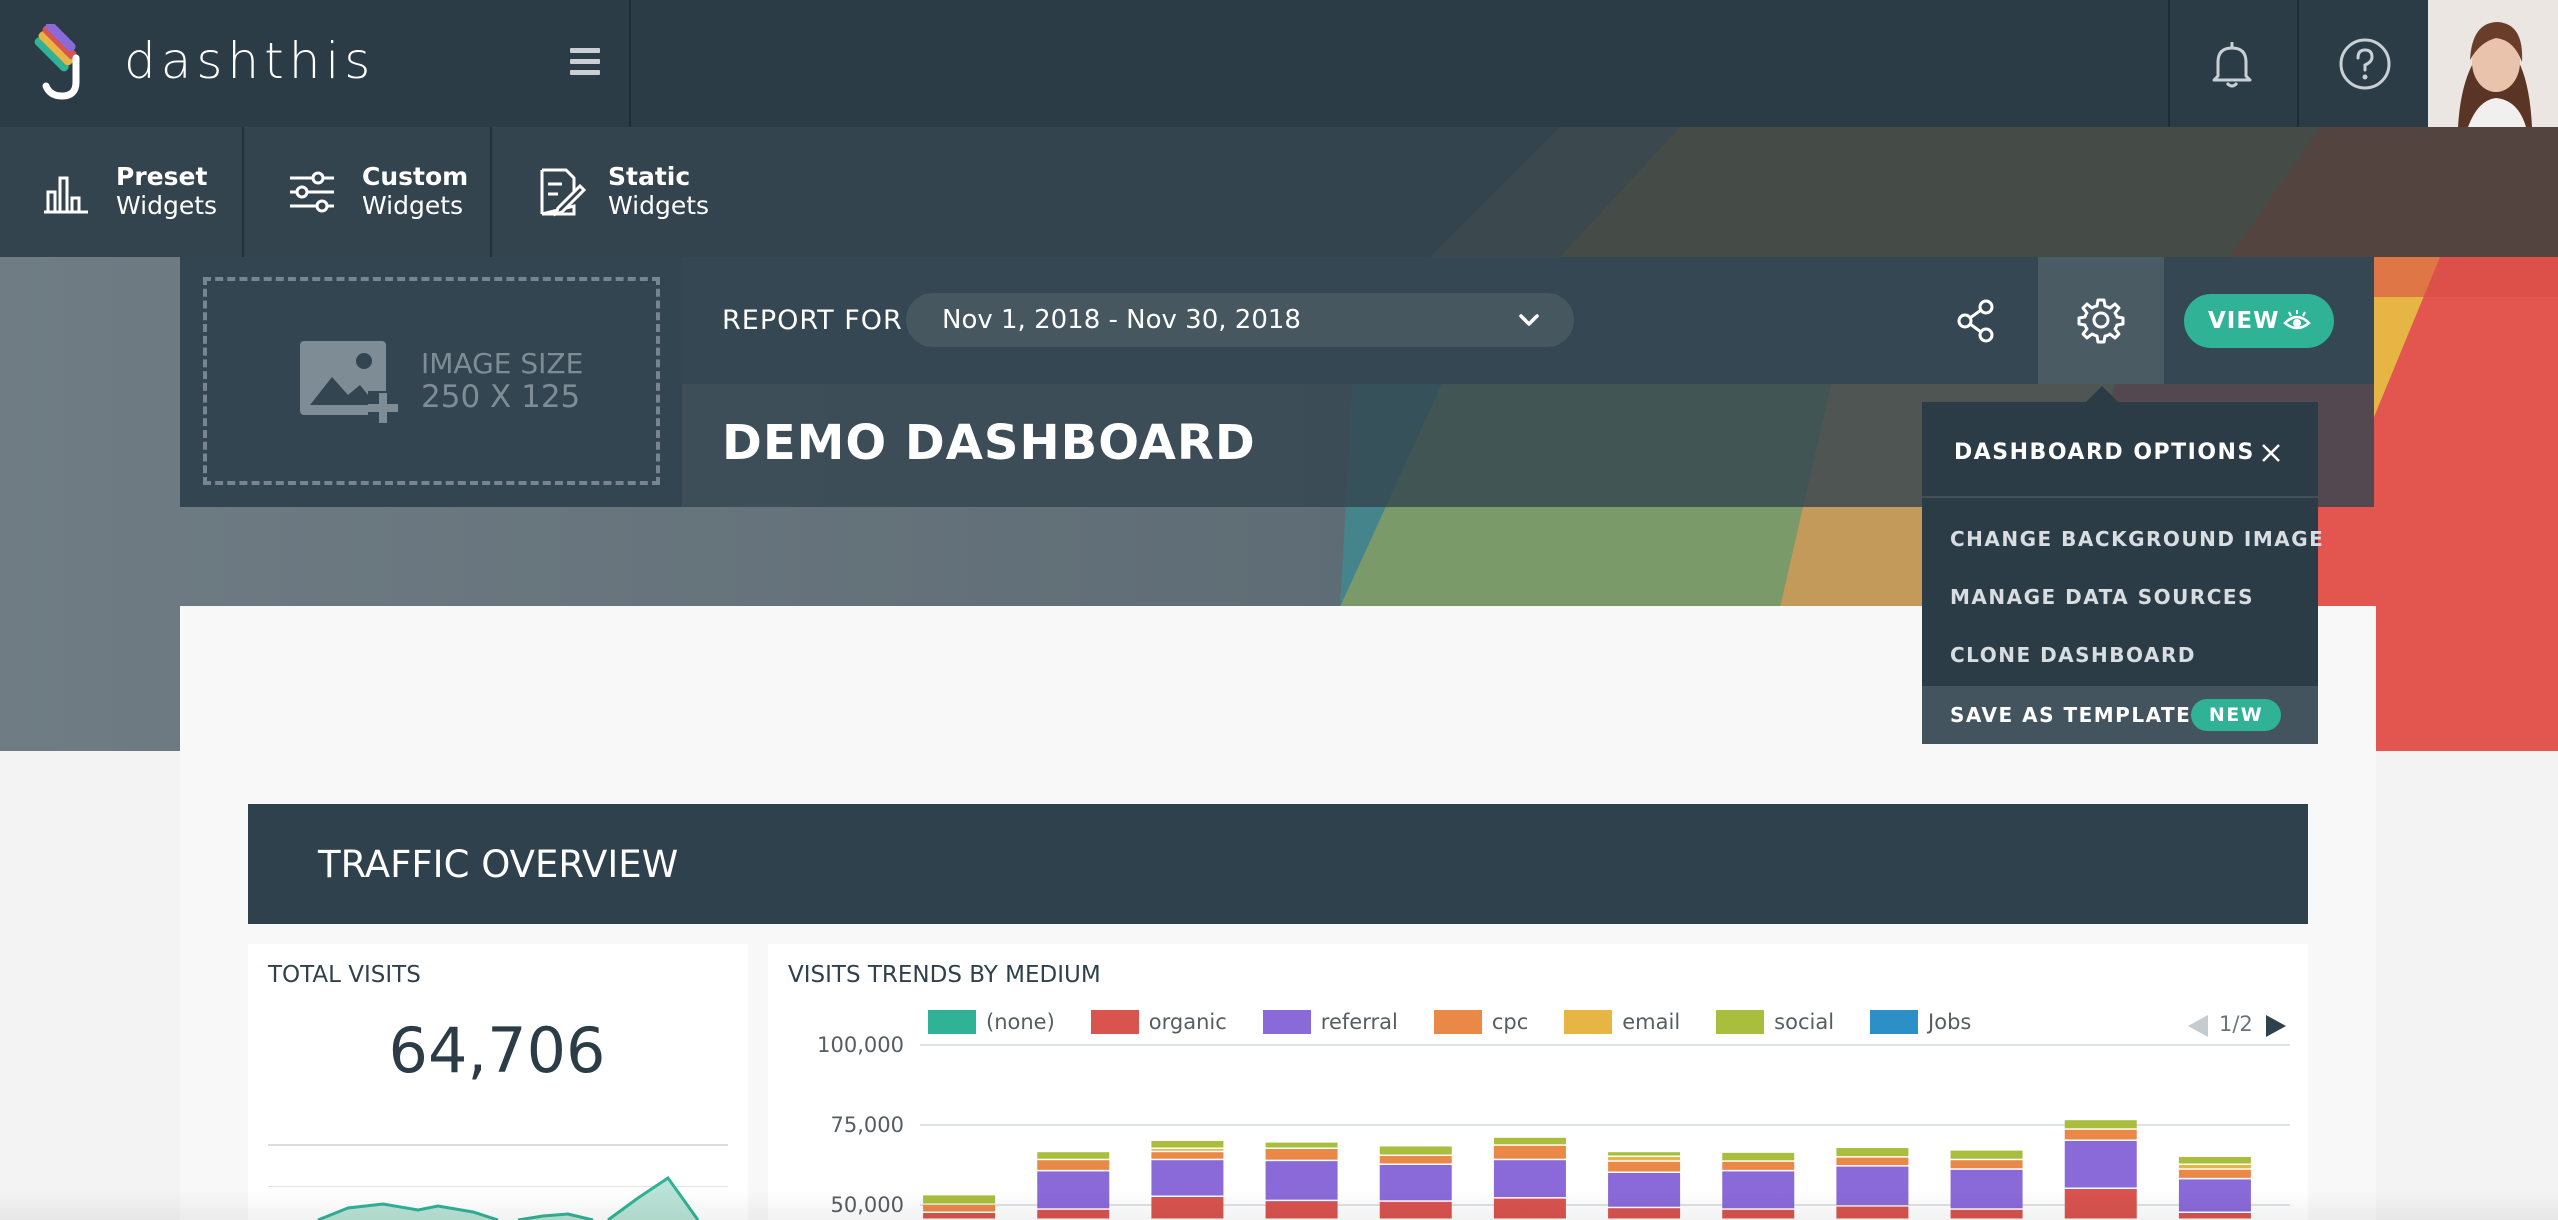  I want to click on y-tick-label: 50,000, so click(867, 1205).